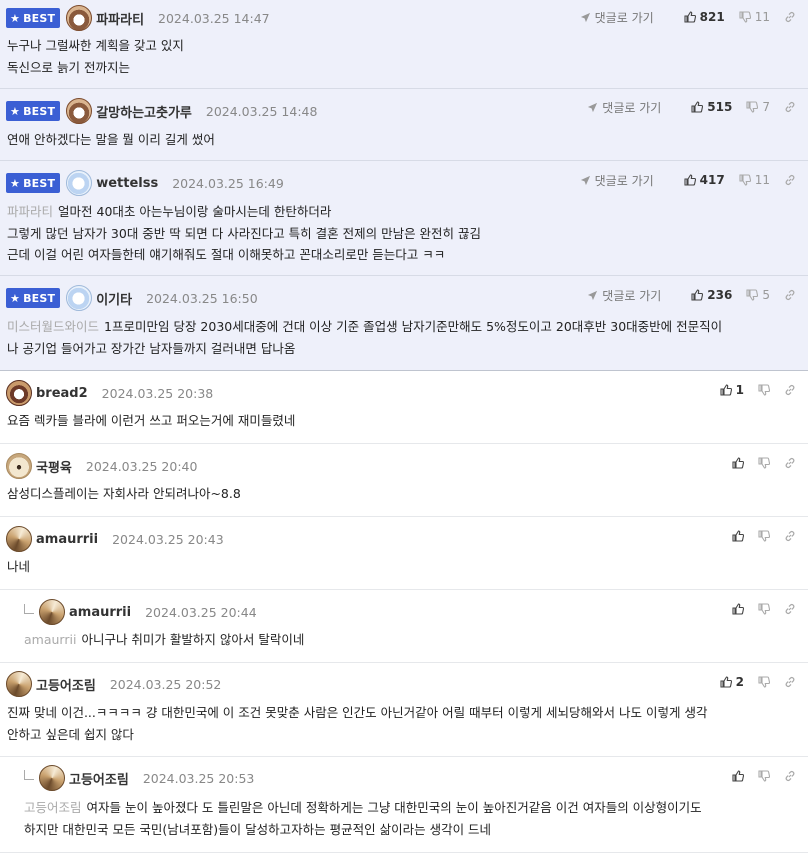  Describe the element at coordinates (751, 390) in the screenshot. I see `comment-actions: 1` at that location.